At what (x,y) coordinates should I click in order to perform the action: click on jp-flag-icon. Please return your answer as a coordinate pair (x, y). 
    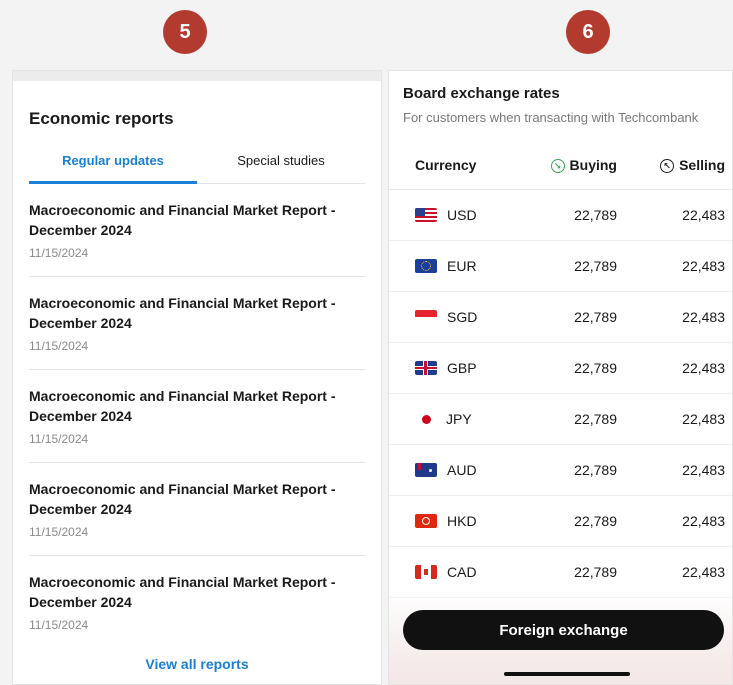
    Looking at the image, I should click on (426, 419).